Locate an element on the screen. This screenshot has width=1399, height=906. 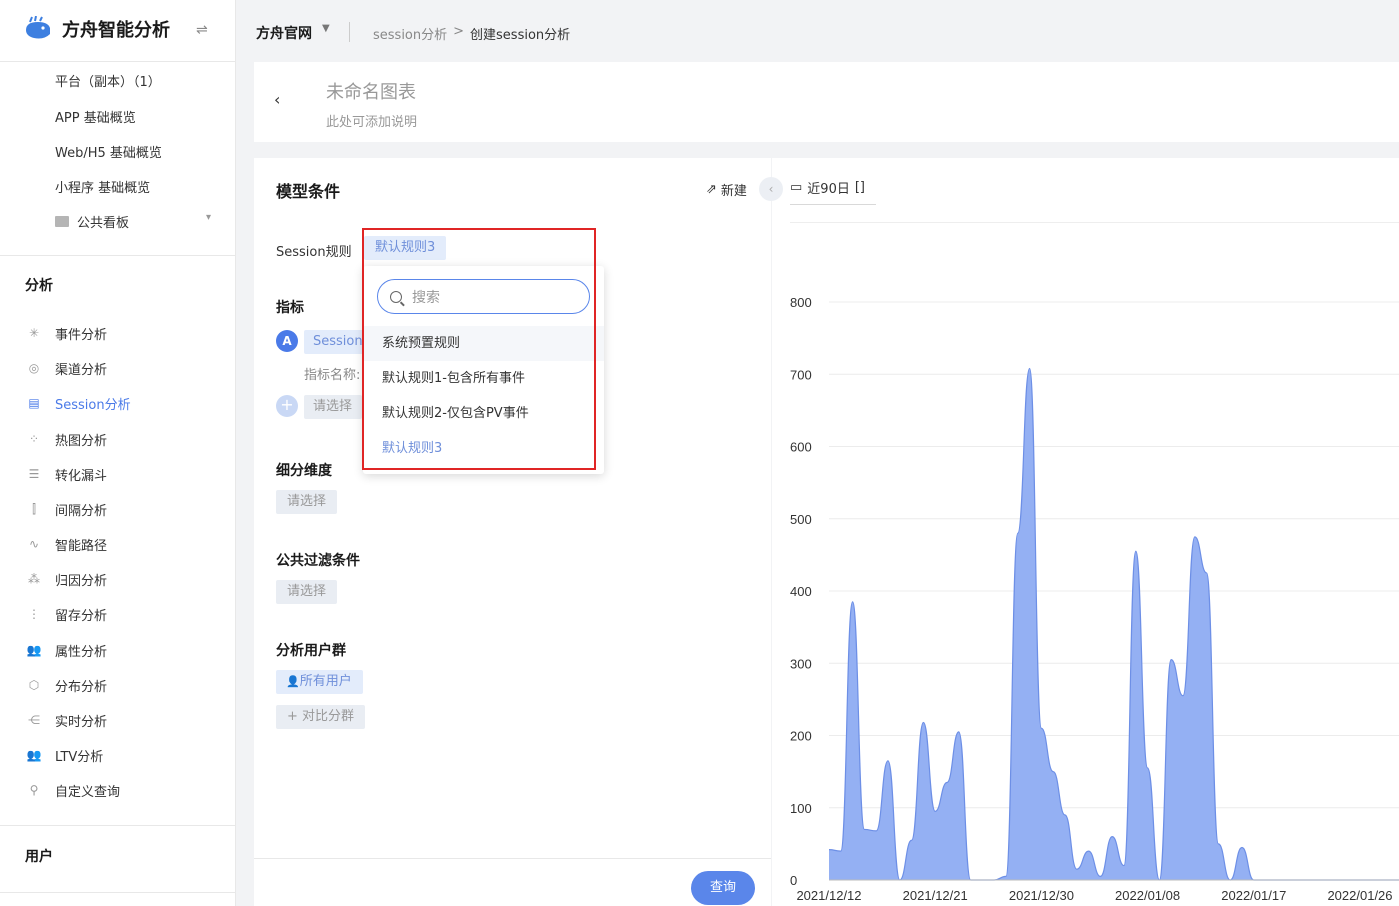
nav-item-property: 👥 属性分析 is located at coordinates (67, 650).